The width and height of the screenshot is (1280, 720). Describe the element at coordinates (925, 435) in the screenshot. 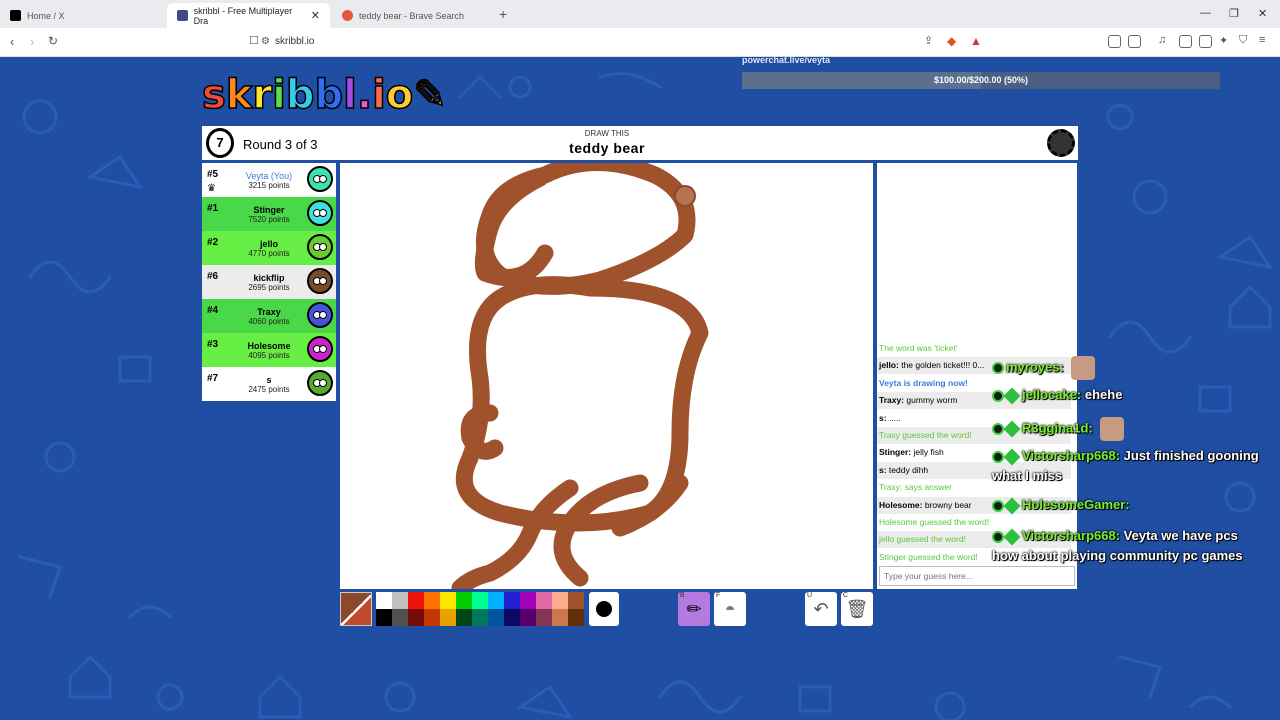

I see `chat-text: Traxy guessed the word!` at that location.